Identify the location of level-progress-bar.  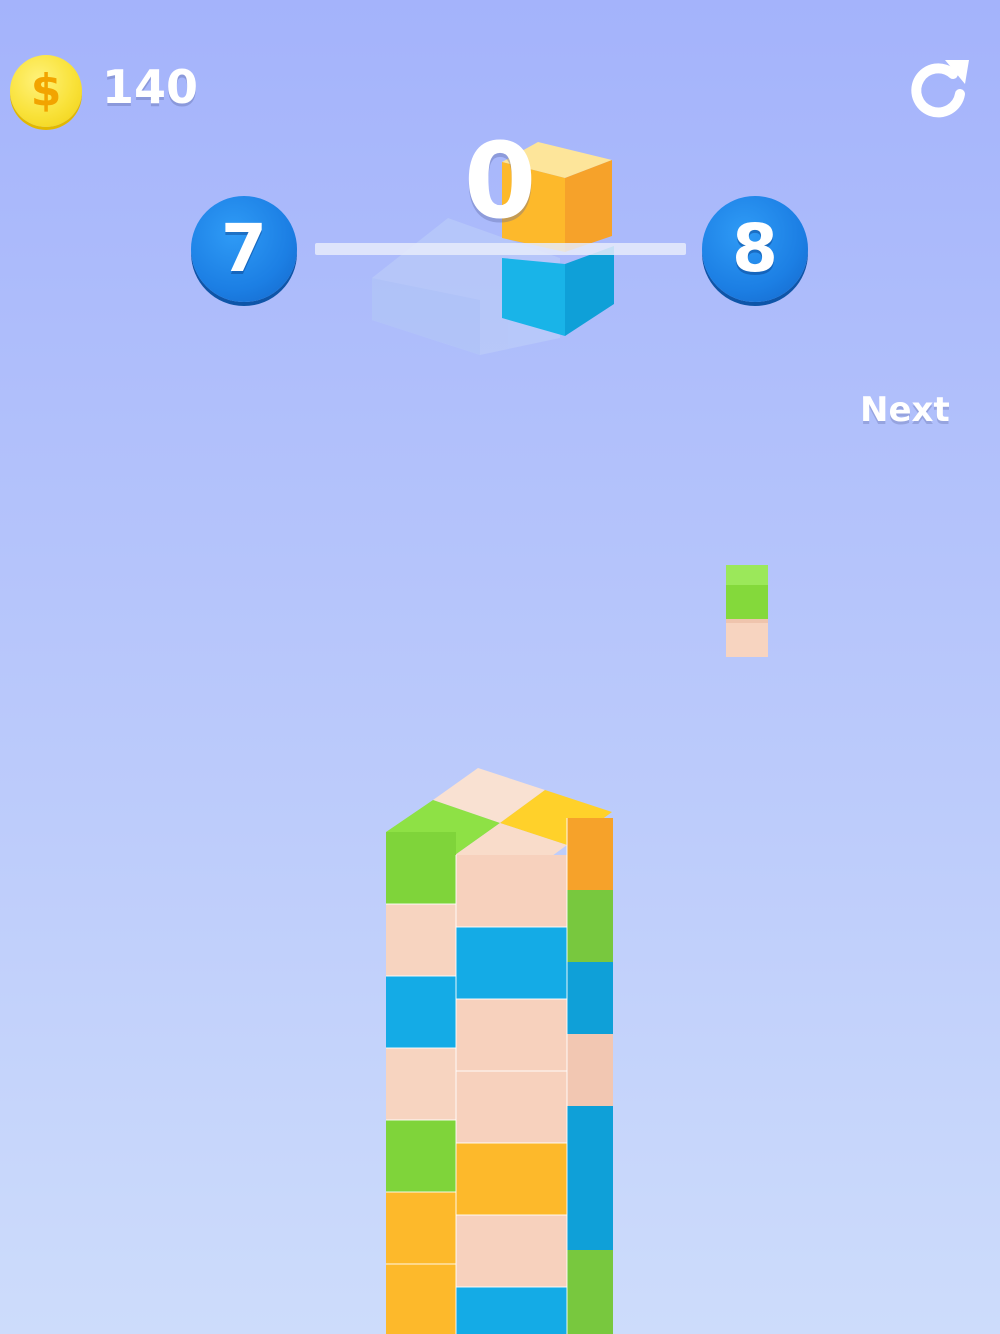
(500, 249).